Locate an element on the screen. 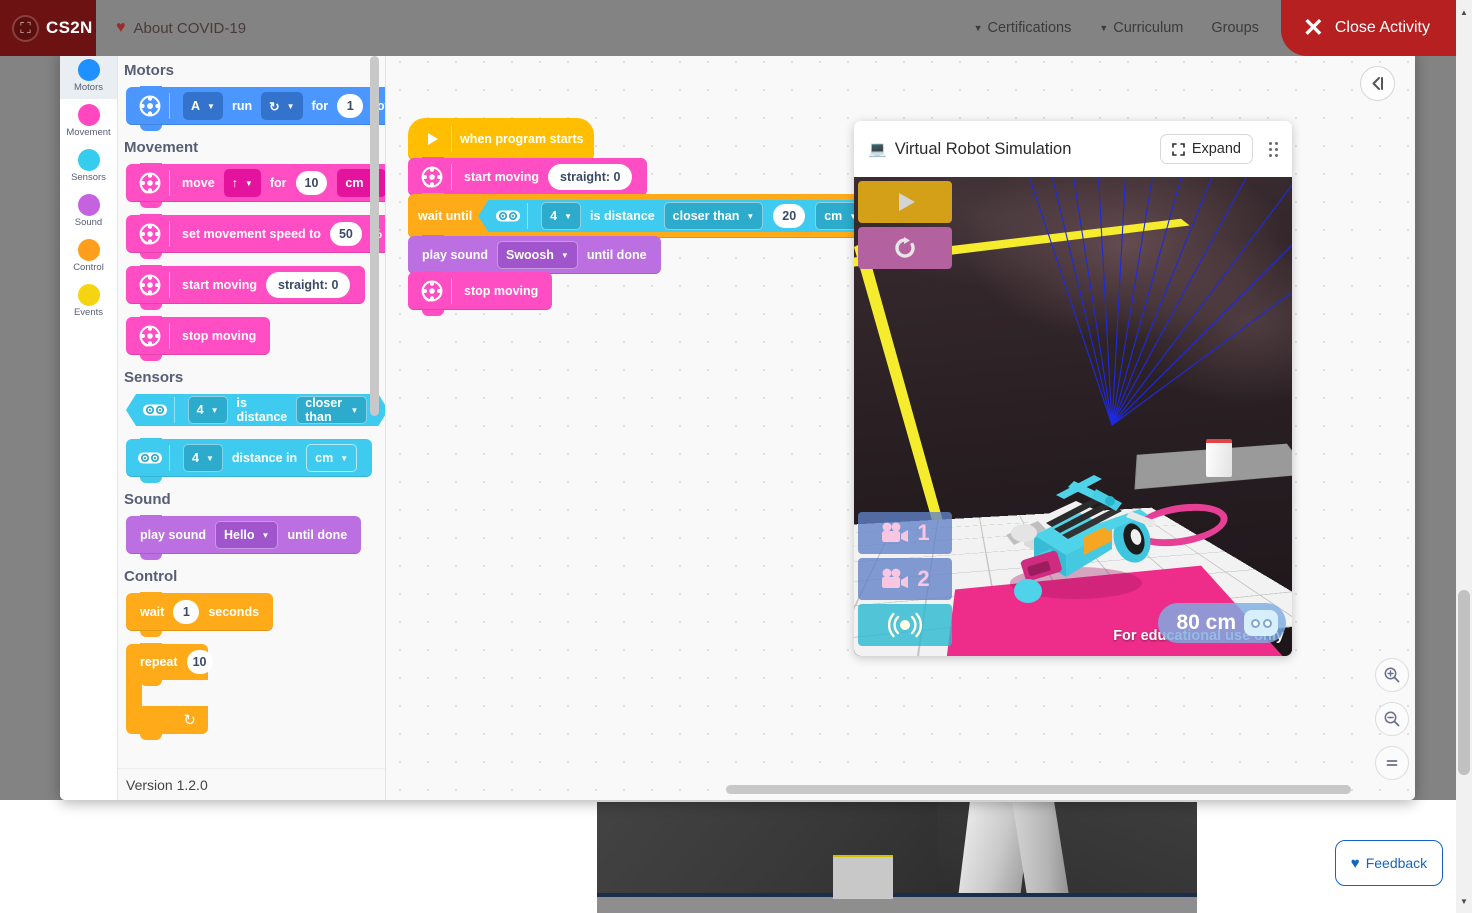 The image size is (1472, 913). workspace-zoom-controls is located at coordinates (1392, 724).